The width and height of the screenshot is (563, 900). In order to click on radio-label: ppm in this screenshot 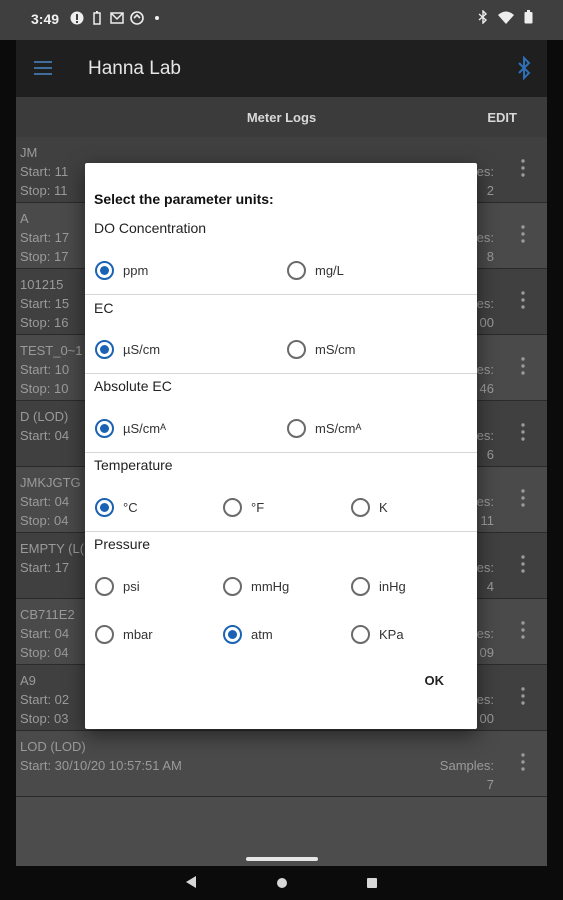, I will do `click(136, 270)`.